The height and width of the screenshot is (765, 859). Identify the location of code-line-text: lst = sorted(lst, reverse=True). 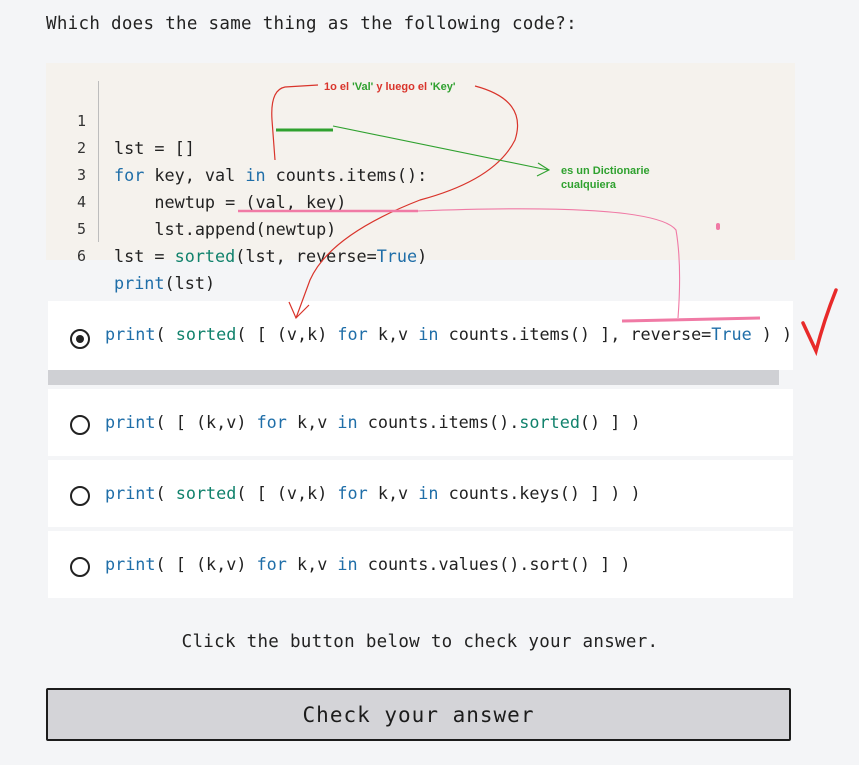
(270, 256).